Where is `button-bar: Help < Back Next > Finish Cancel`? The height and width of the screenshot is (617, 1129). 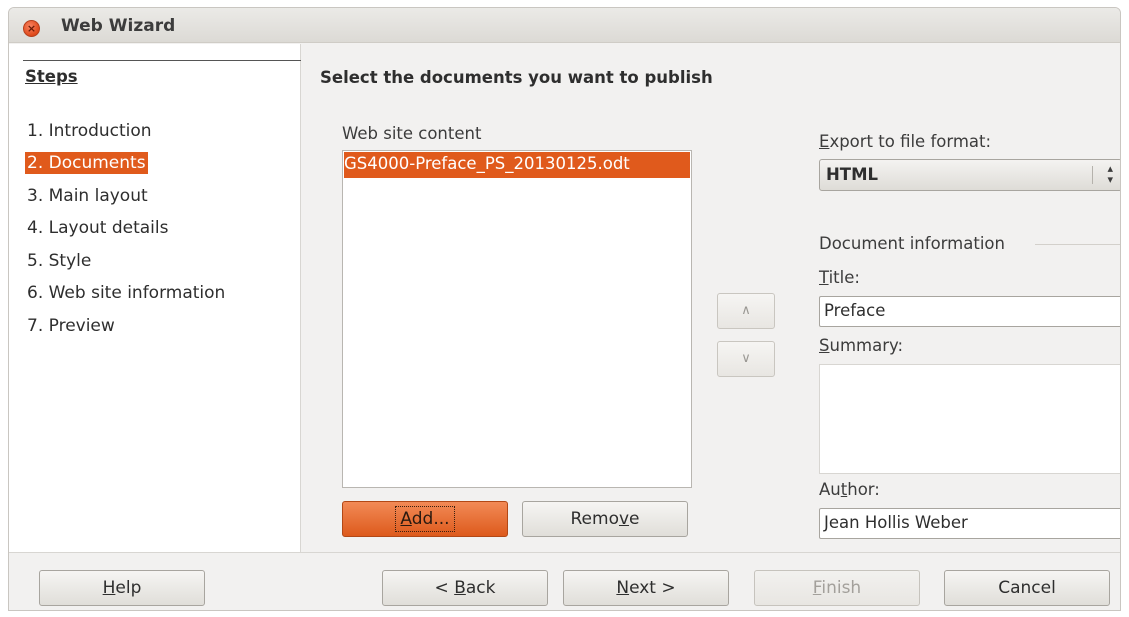 button-bar: Help < Back Next > Finish Cancel is located at coordinates (564, 581).